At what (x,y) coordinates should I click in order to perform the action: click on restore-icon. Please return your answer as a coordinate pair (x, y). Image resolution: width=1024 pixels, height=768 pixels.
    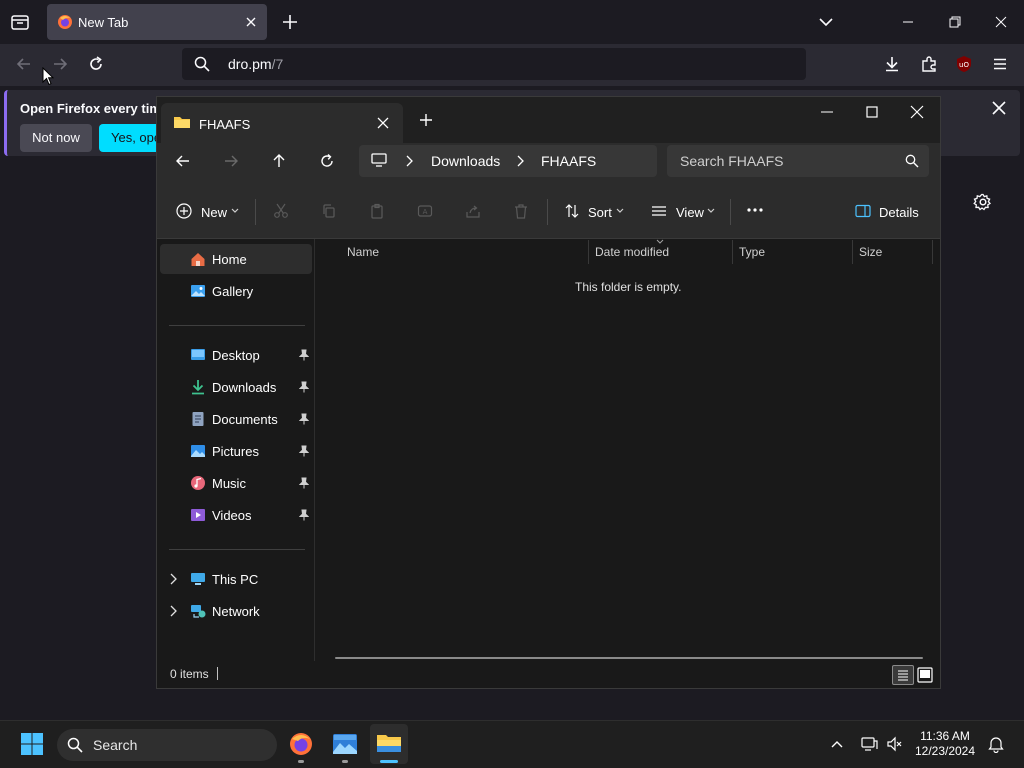
    Looking at the image, I should click on (955, 22).